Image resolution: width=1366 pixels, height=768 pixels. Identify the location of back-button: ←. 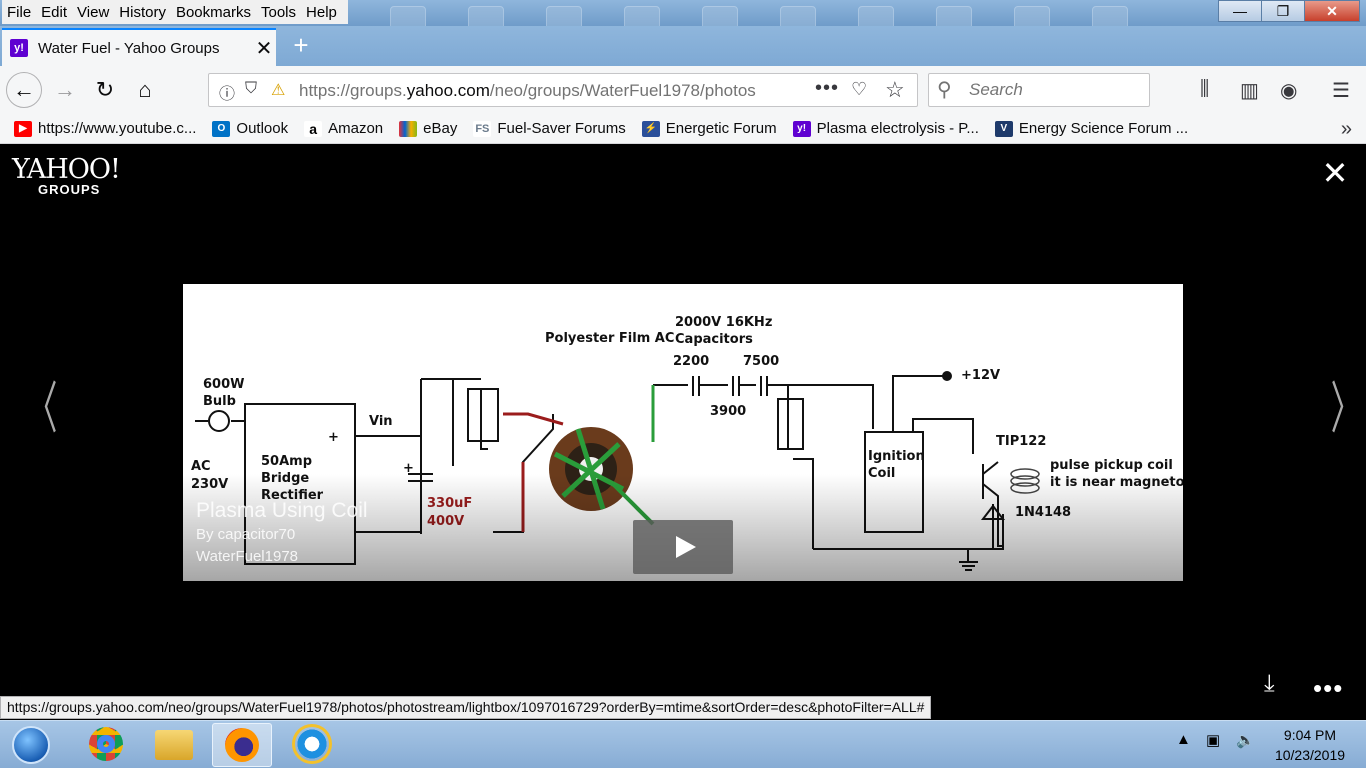
(24, 90).